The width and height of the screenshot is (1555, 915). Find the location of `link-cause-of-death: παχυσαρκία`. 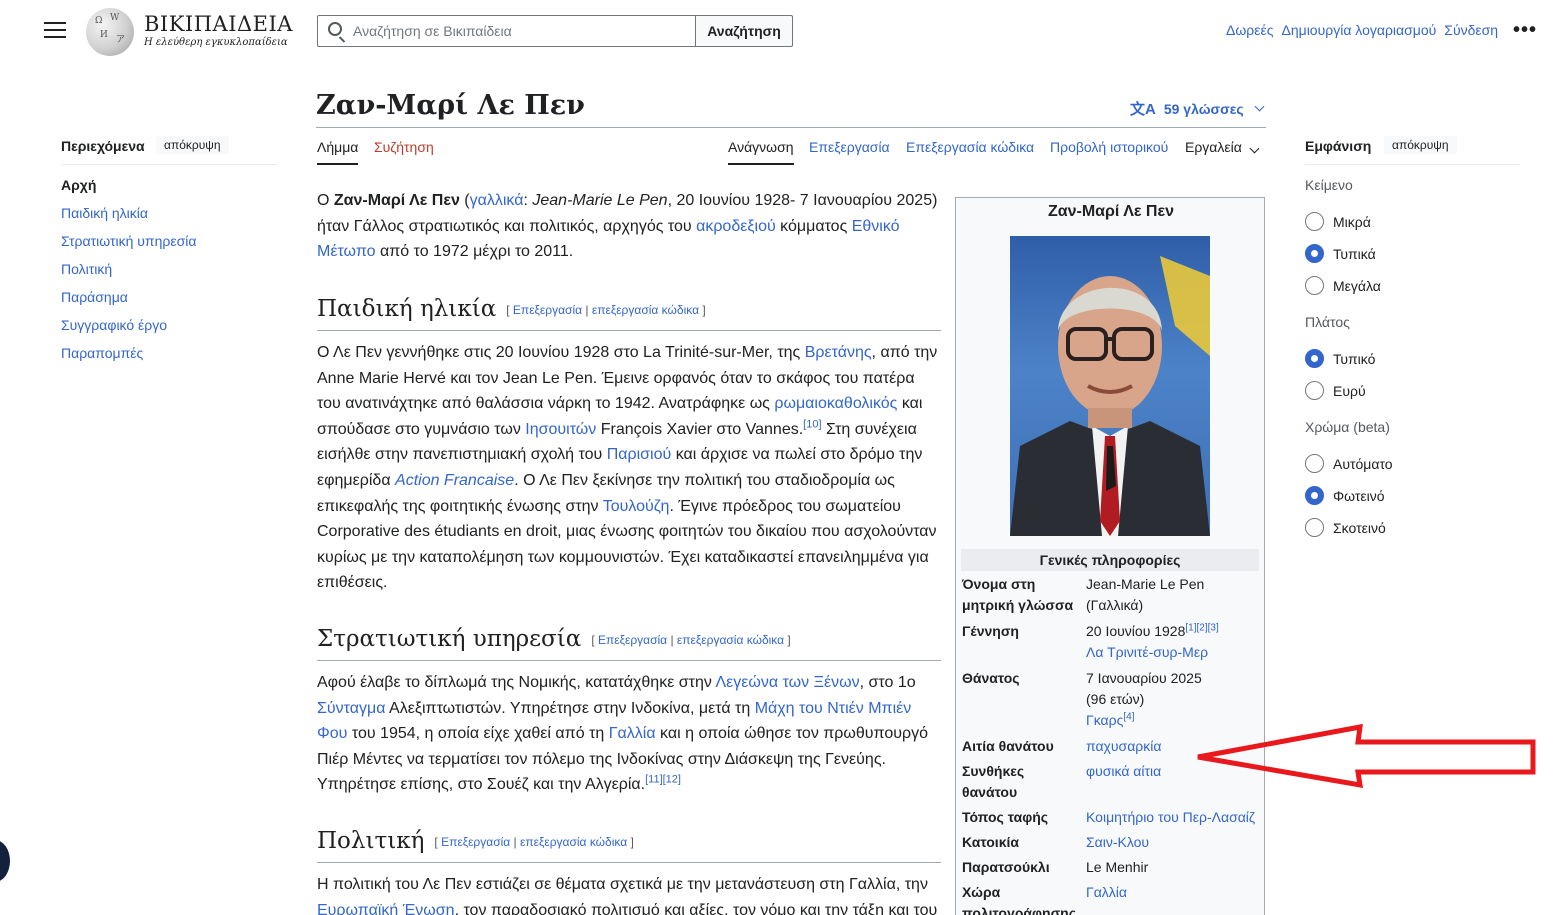

link-cause-of-death: παχυσαρκία is located at coordinates (1123, 746).